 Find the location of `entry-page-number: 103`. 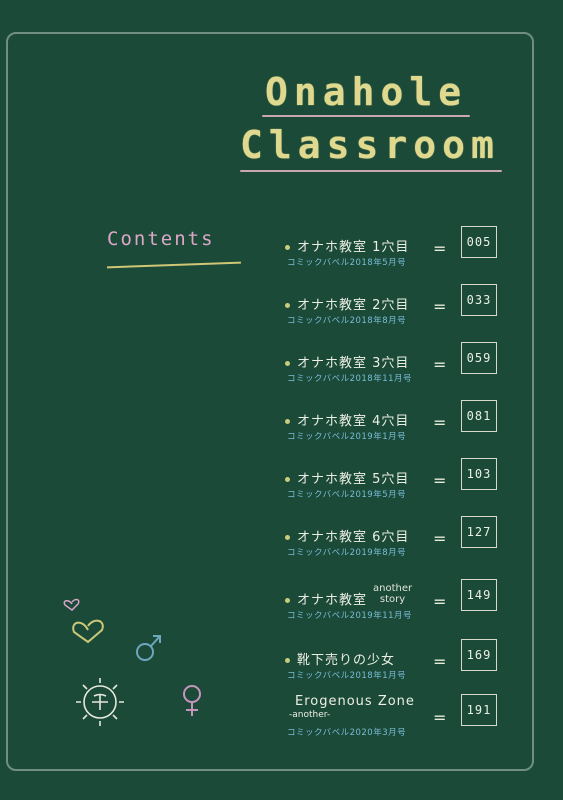

entry-page-number: 103 is located at coordinates (479, 474).